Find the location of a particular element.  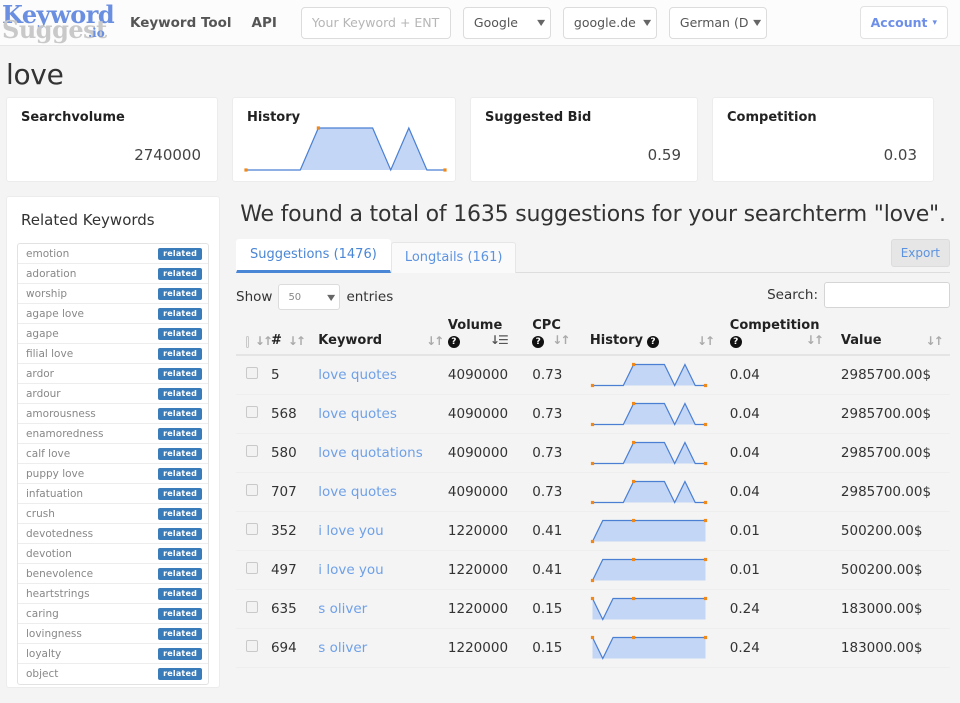

history-help-icon: ? is located at coordinates (652, 342).